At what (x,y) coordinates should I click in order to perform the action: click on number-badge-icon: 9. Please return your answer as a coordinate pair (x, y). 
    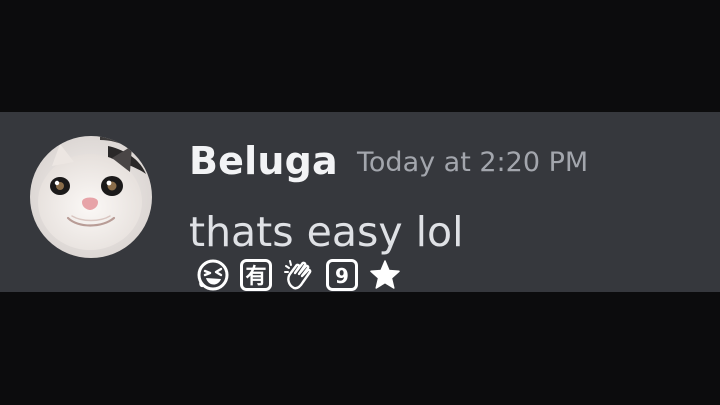
    Looking at the image, I should click on (342, 275).